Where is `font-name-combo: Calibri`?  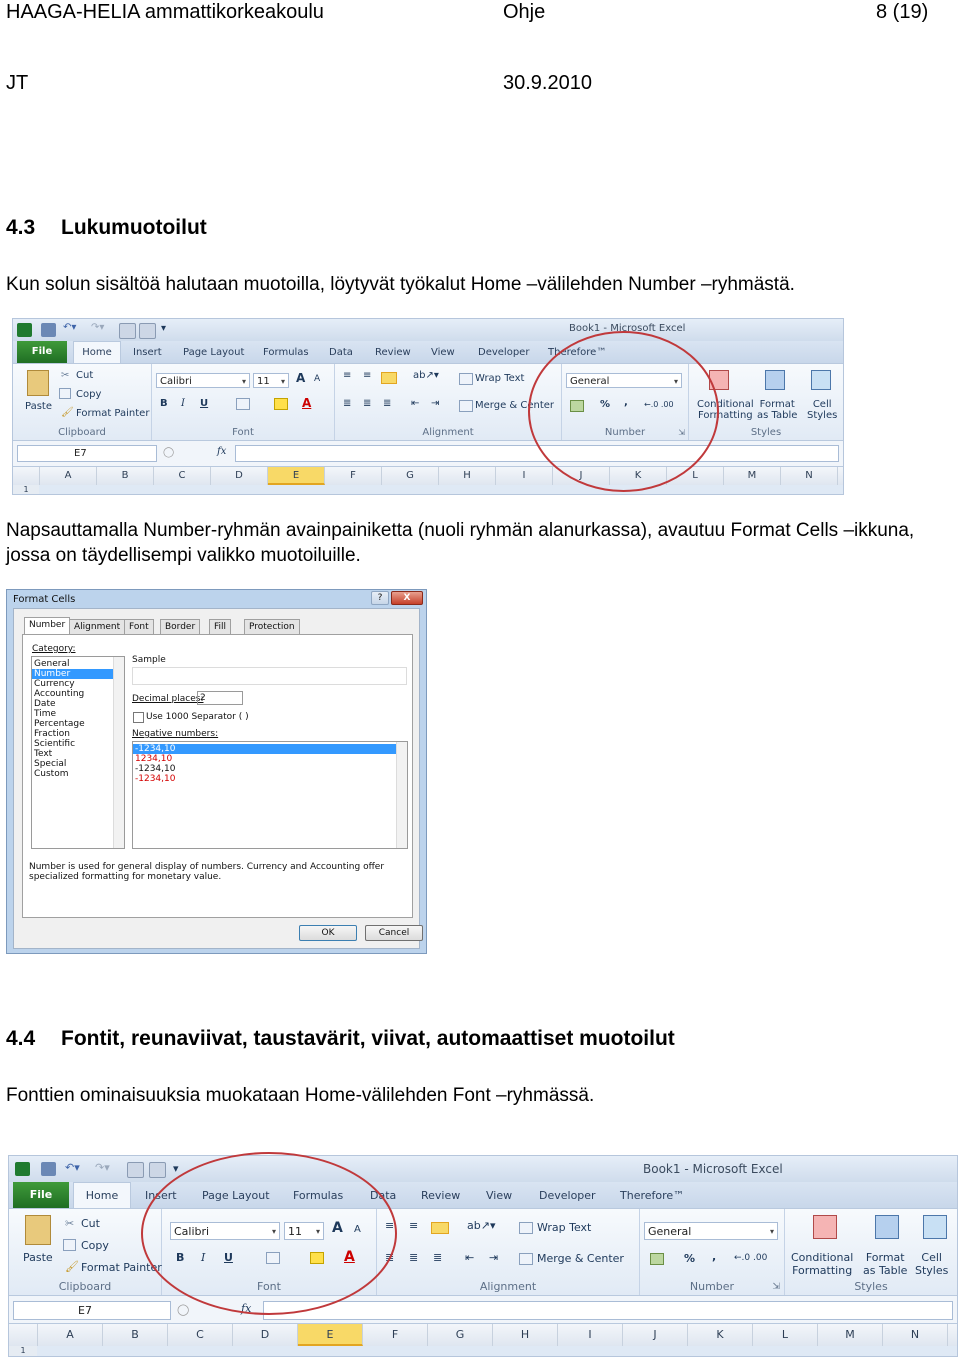 font-name-combo: Calibri is located at coordinates (203, 381).